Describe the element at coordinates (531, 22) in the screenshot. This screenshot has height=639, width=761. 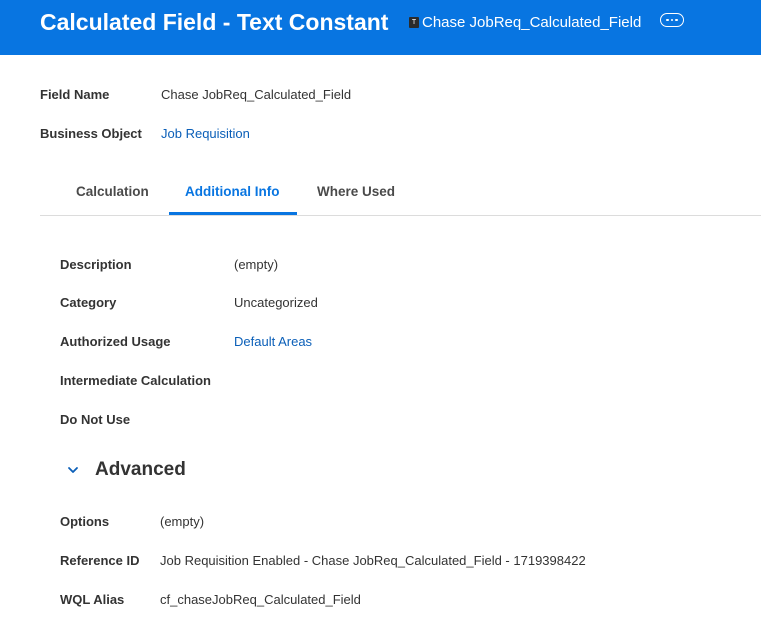
I see `instance-name: Chase JobReq_Calculated_Field` at that location.